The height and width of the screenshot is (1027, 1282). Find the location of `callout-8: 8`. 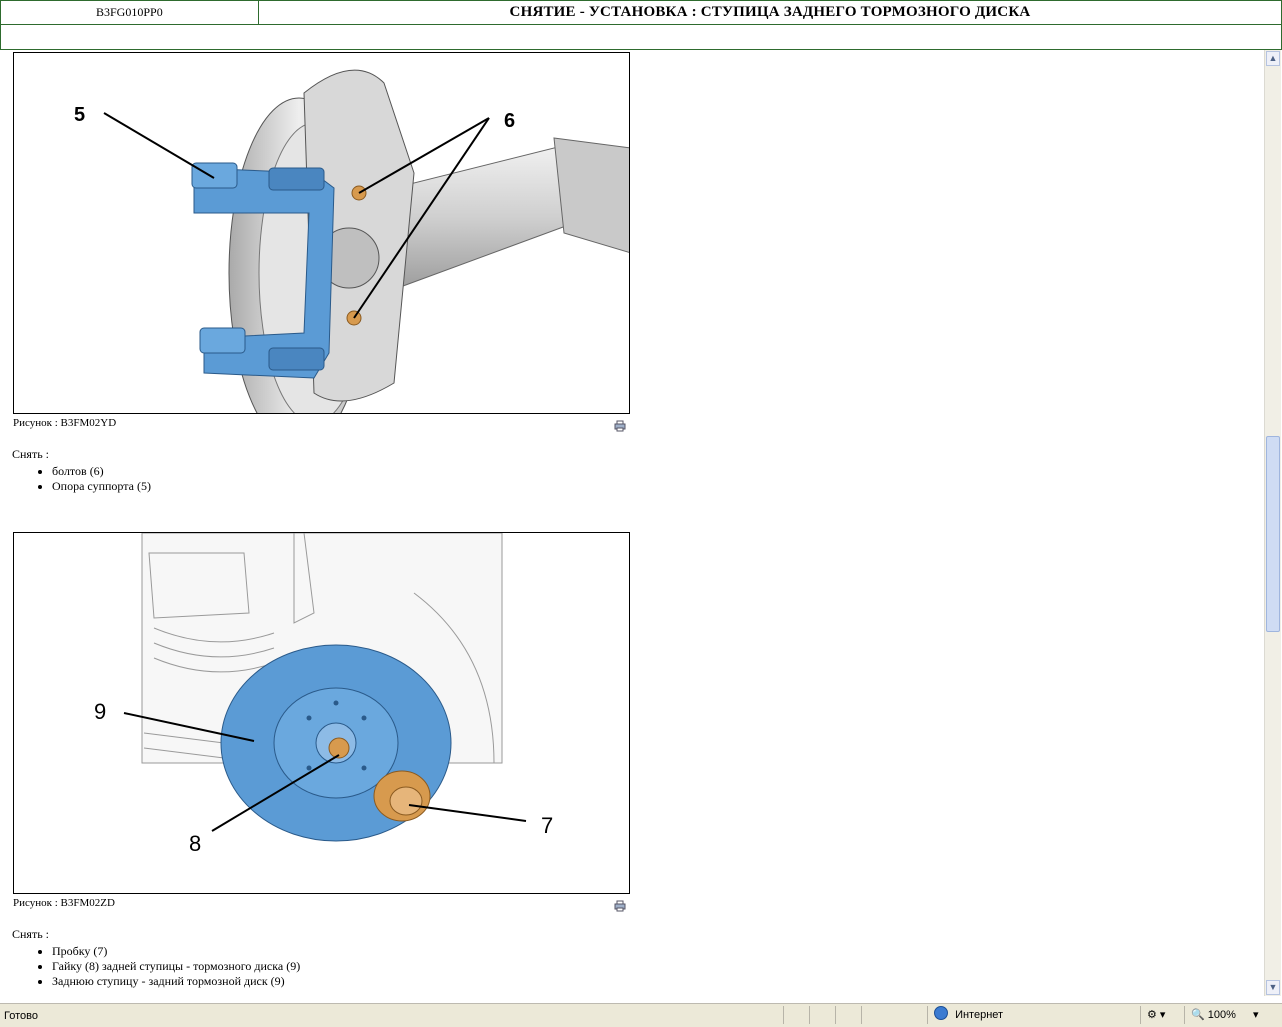

callout-8: 8 is located at coordinates (195, 843).